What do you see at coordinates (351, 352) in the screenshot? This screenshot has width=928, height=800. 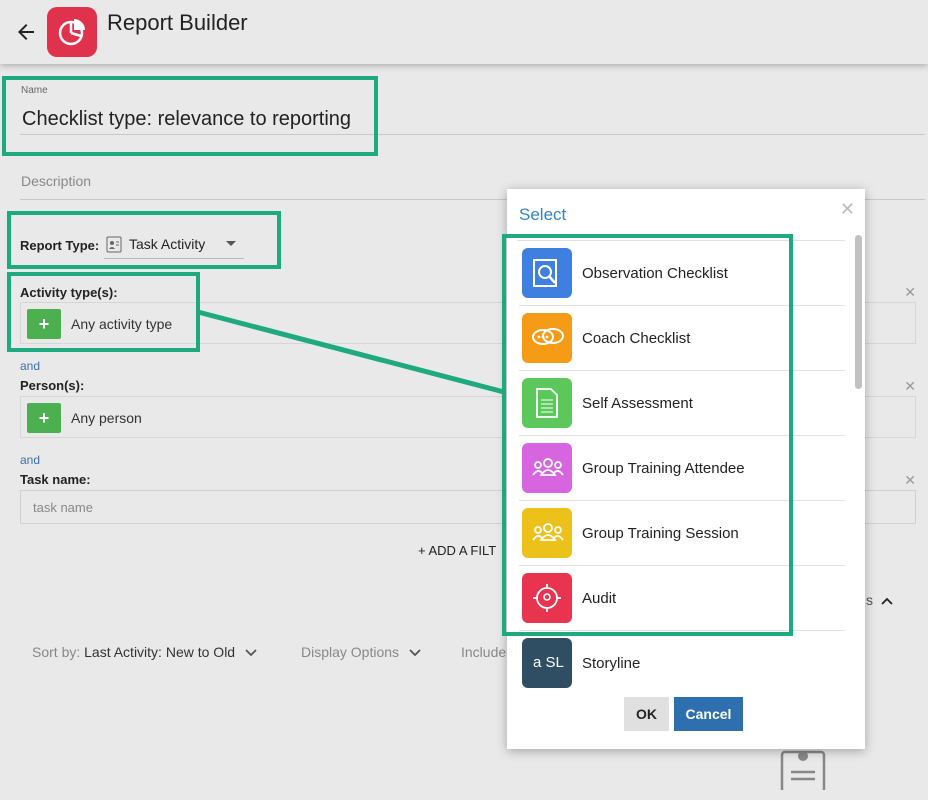 I see `connector-line` at bounding box center [351, 352].